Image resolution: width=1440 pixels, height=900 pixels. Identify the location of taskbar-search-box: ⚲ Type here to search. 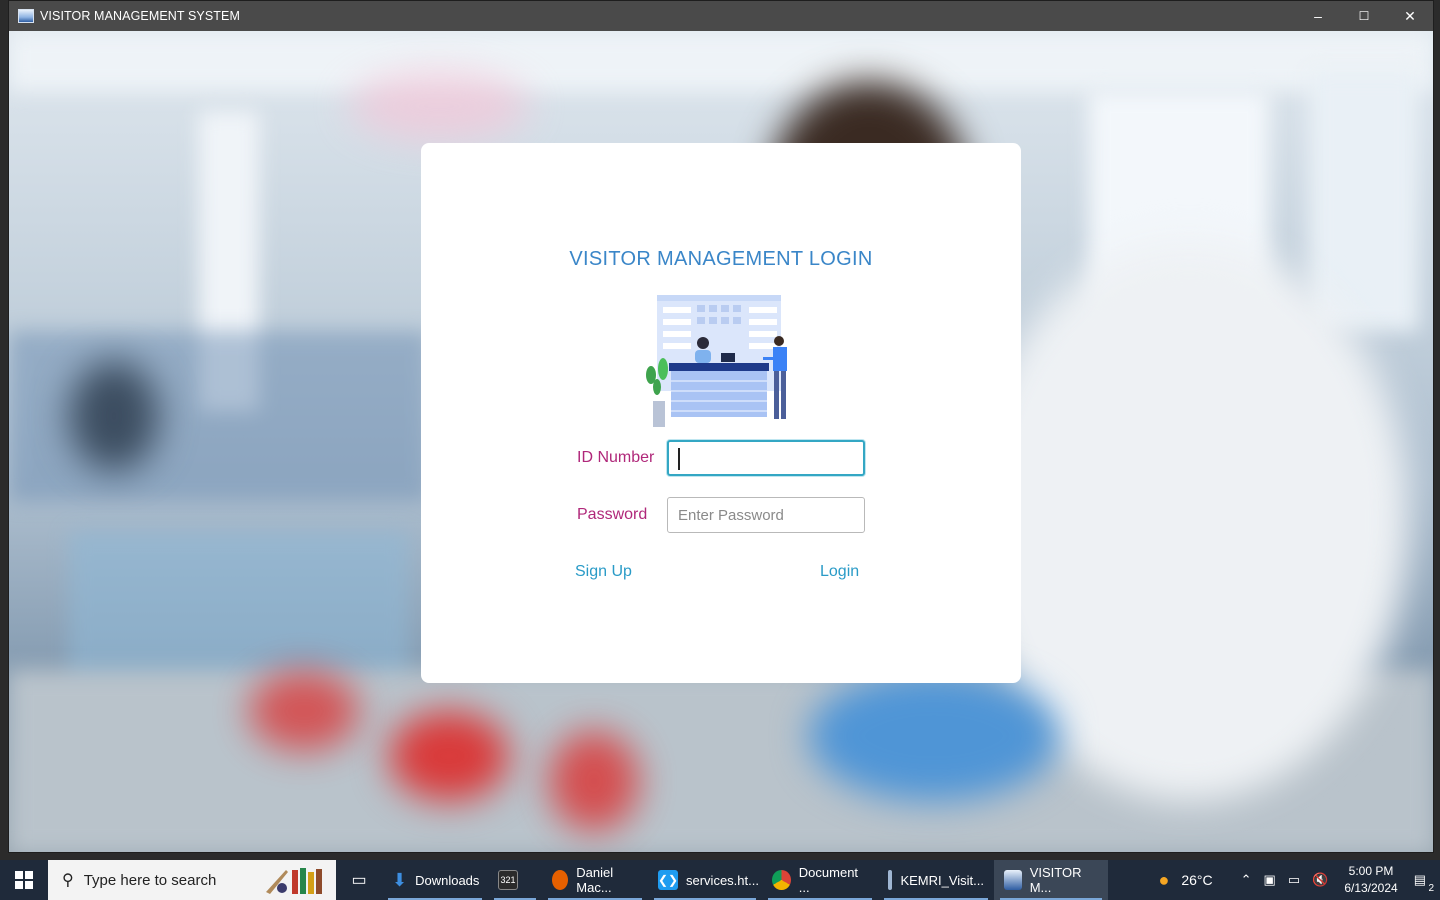
(192, 880).